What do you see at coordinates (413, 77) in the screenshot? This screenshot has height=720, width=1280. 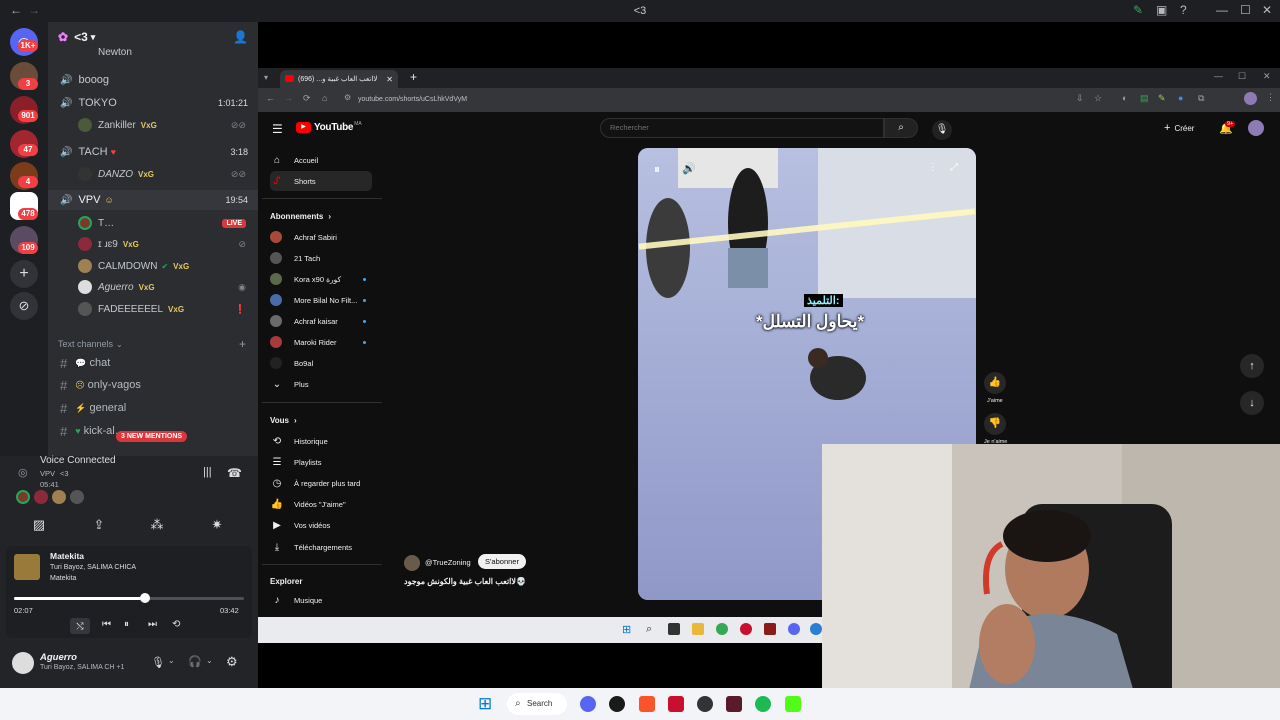 I see `new-tab-button: +` at bounding box center [413, 77].